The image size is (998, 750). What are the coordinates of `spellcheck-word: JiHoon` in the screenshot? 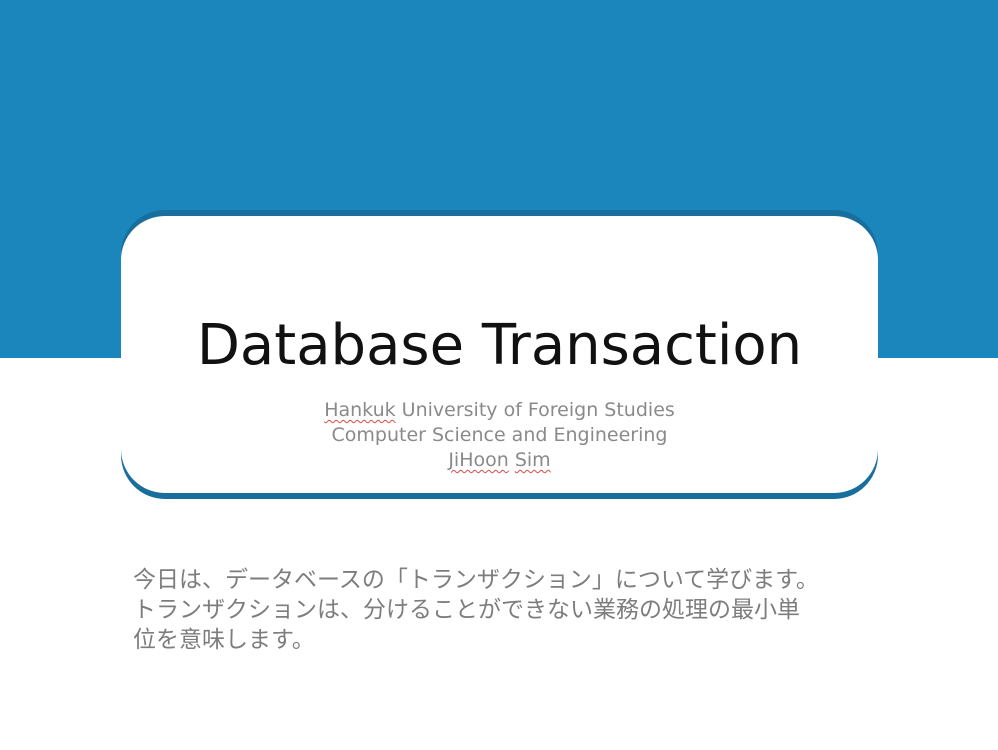 It's located at (478, 460).